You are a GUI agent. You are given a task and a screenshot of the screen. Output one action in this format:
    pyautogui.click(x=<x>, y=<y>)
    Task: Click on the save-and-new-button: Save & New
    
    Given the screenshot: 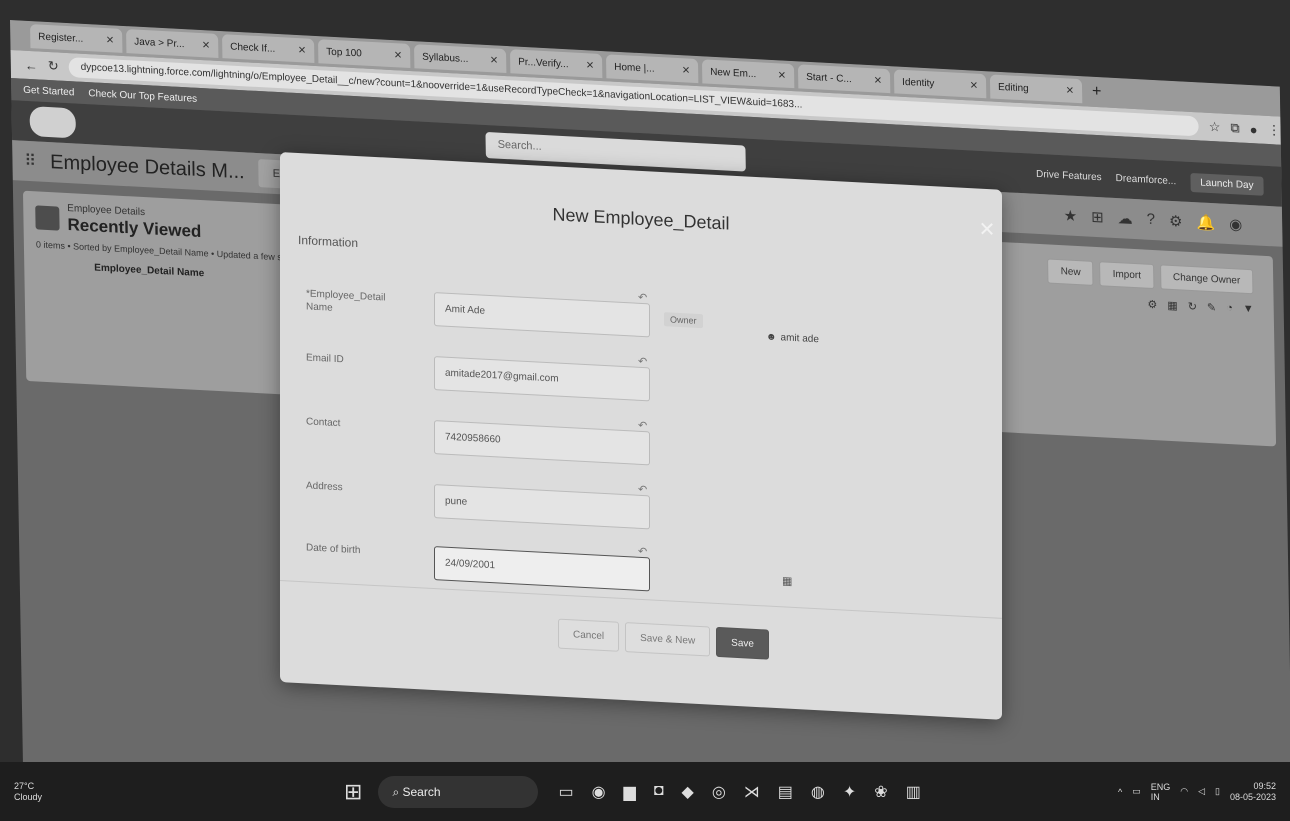 What is the action you would take?
    pyautogui.click(x=668, y=639)
    